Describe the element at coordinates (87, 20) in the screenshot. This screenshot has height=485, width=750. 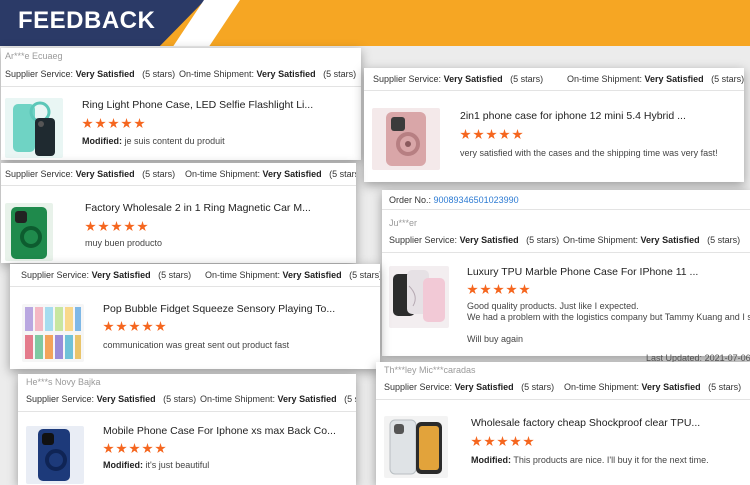
I see `page-title: FEEDBACK` at that location.